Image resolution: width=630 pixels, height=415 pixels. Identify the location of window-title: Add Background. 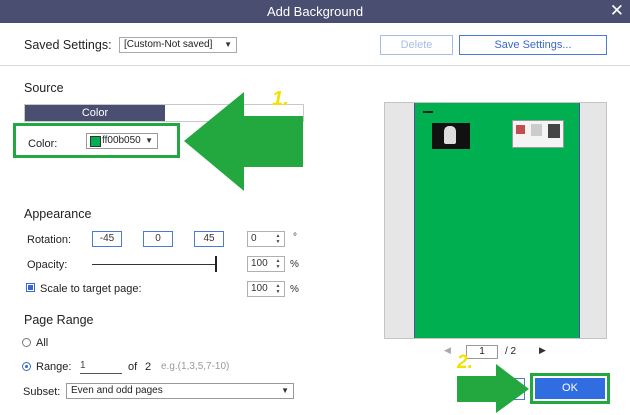
(315, 11).